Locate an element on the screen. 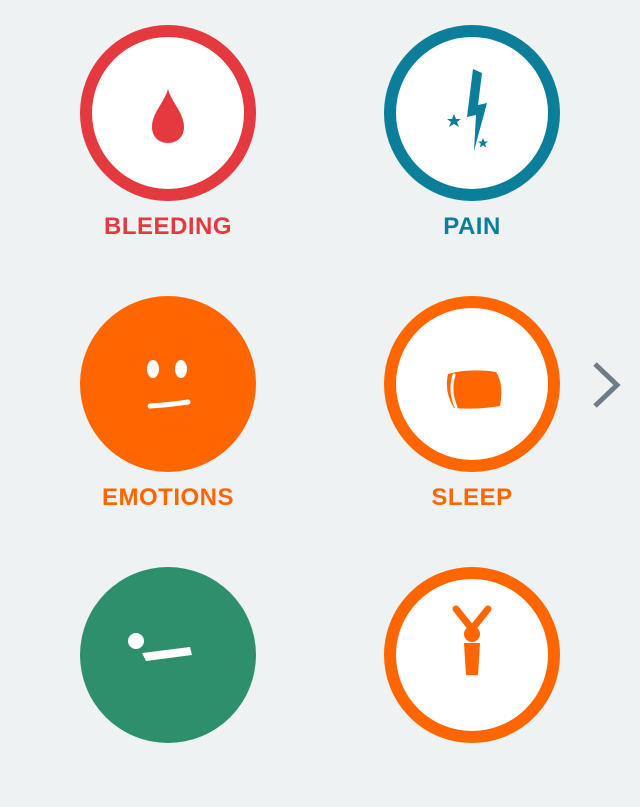 Image resolution: width=640 pixels, height=807 pixels. category-label-emotions: EMOTIONS is located at coordinates (167, 497).